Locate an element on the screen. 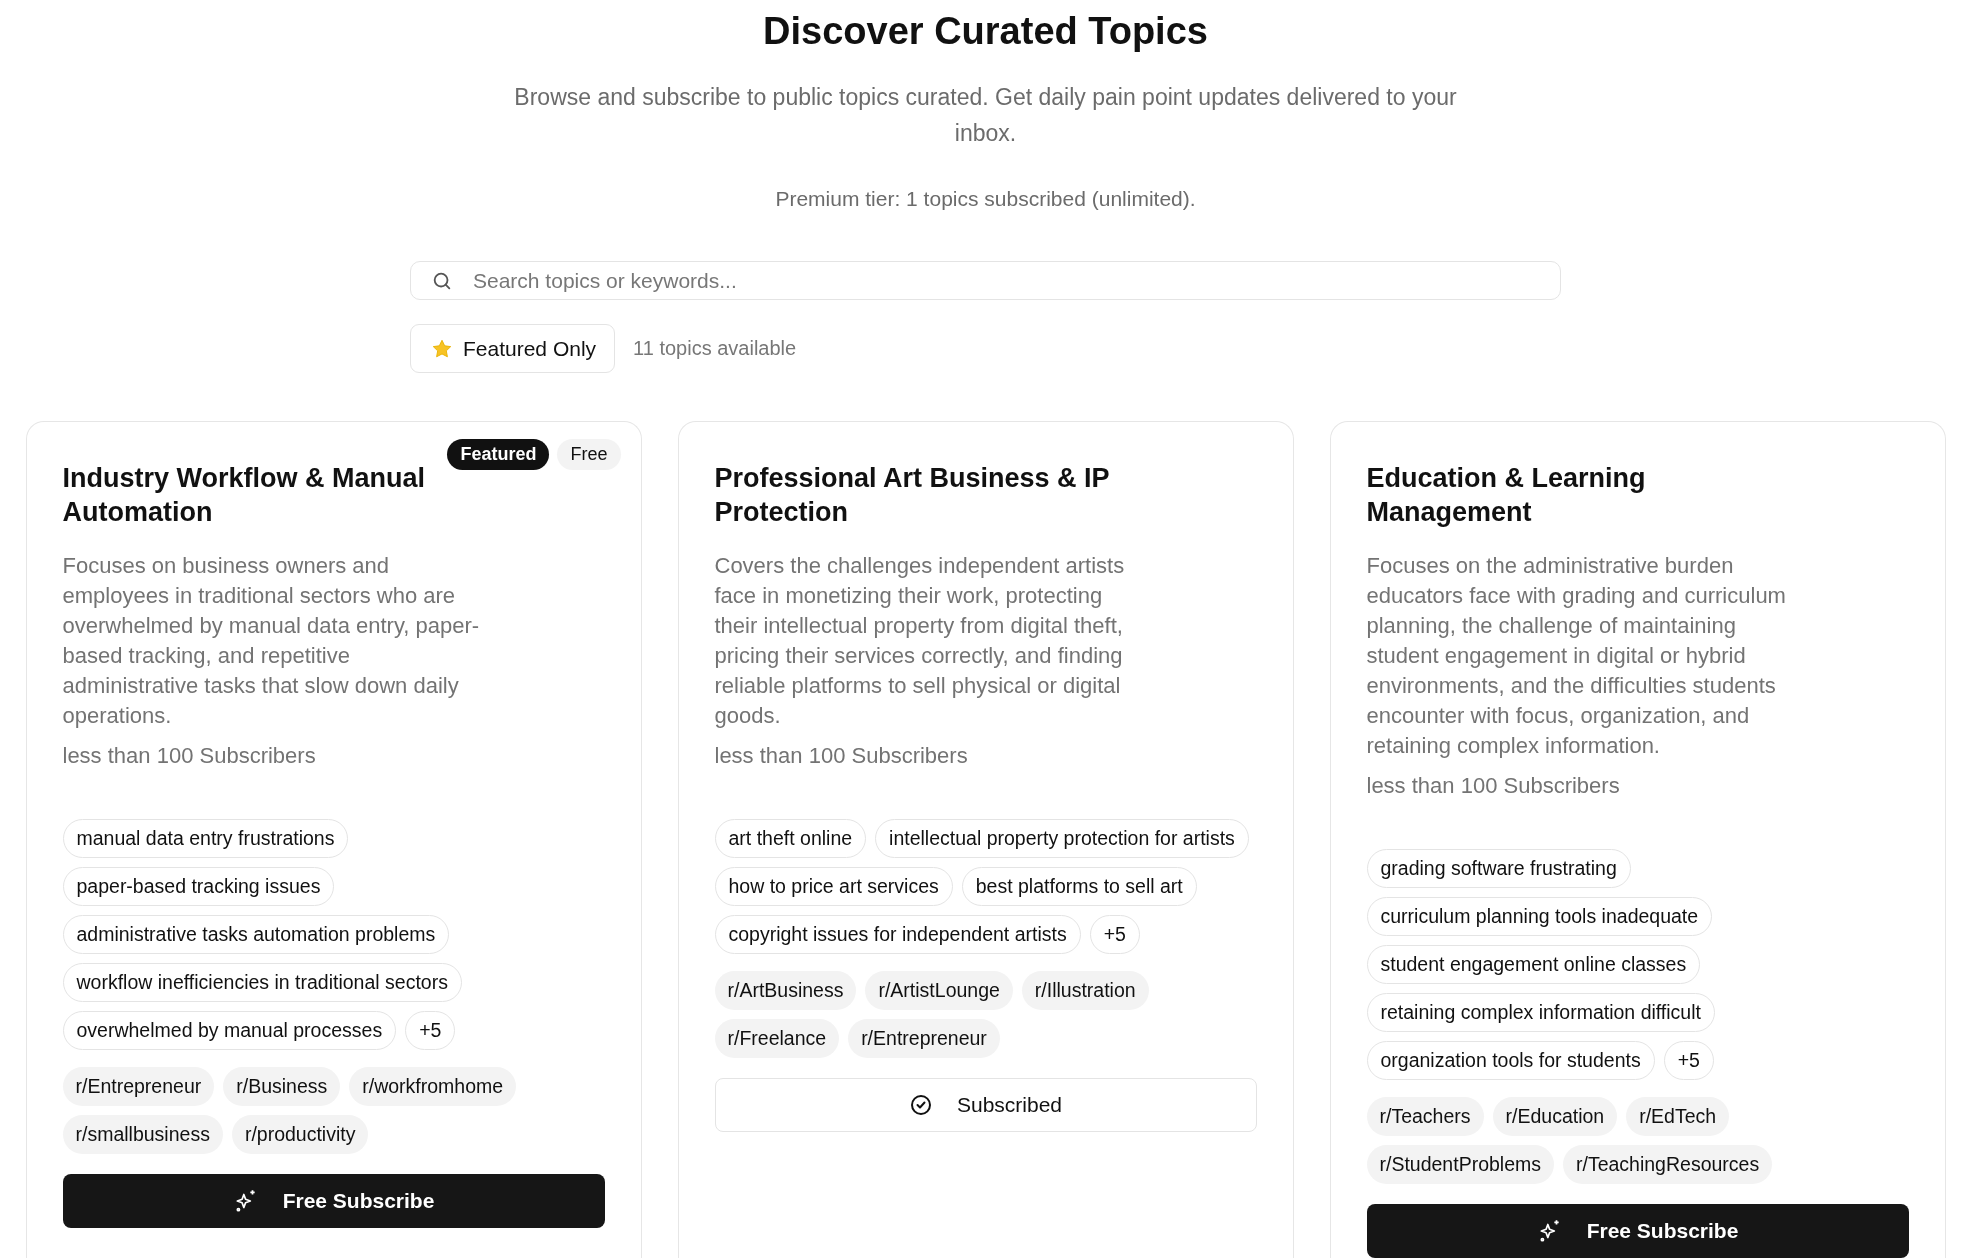  subreddit-tag: r/Freelance is located at coordinates (777, 1038).